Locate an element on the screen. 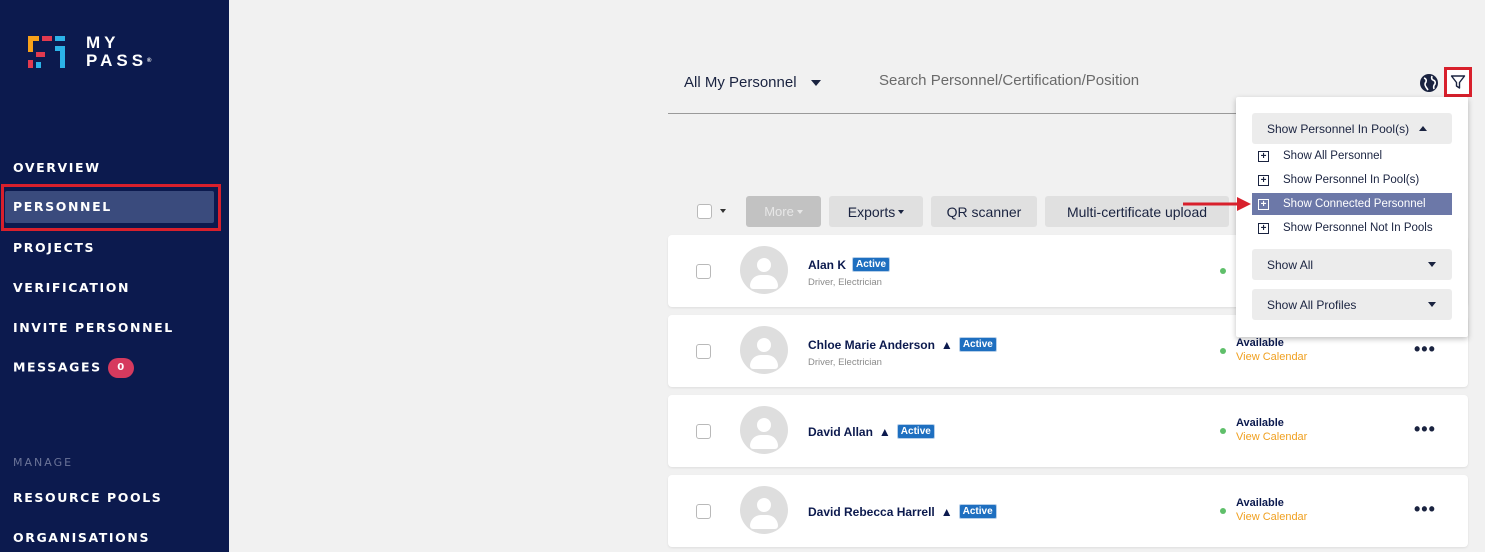 The width and height of the screenshot is (1485, 552). exports-button: Exports is located at coordinates (876, 211).